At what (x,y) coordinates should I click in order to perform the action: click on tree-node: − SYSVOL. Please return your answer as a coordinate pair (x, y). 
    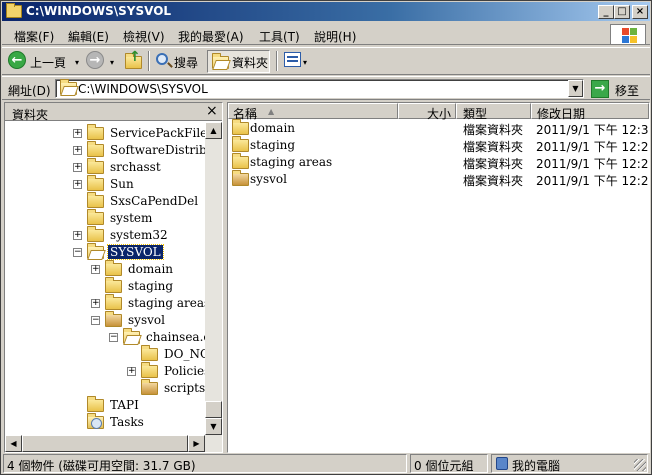
    Looking at the image, I should click on (139, 252).